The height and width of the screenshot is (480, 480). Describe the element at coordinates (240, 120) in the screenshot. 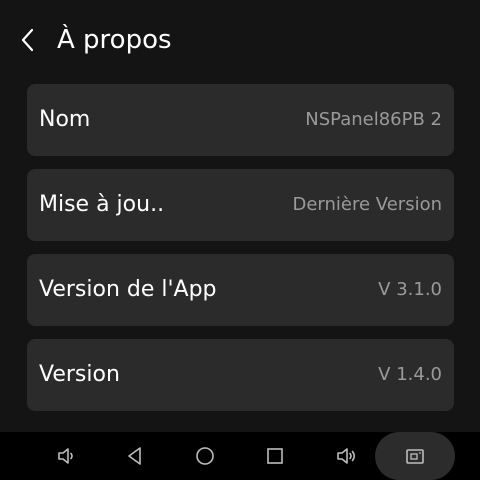

I see `info-row-name: Nom NSPanel86PB 2` at that location.